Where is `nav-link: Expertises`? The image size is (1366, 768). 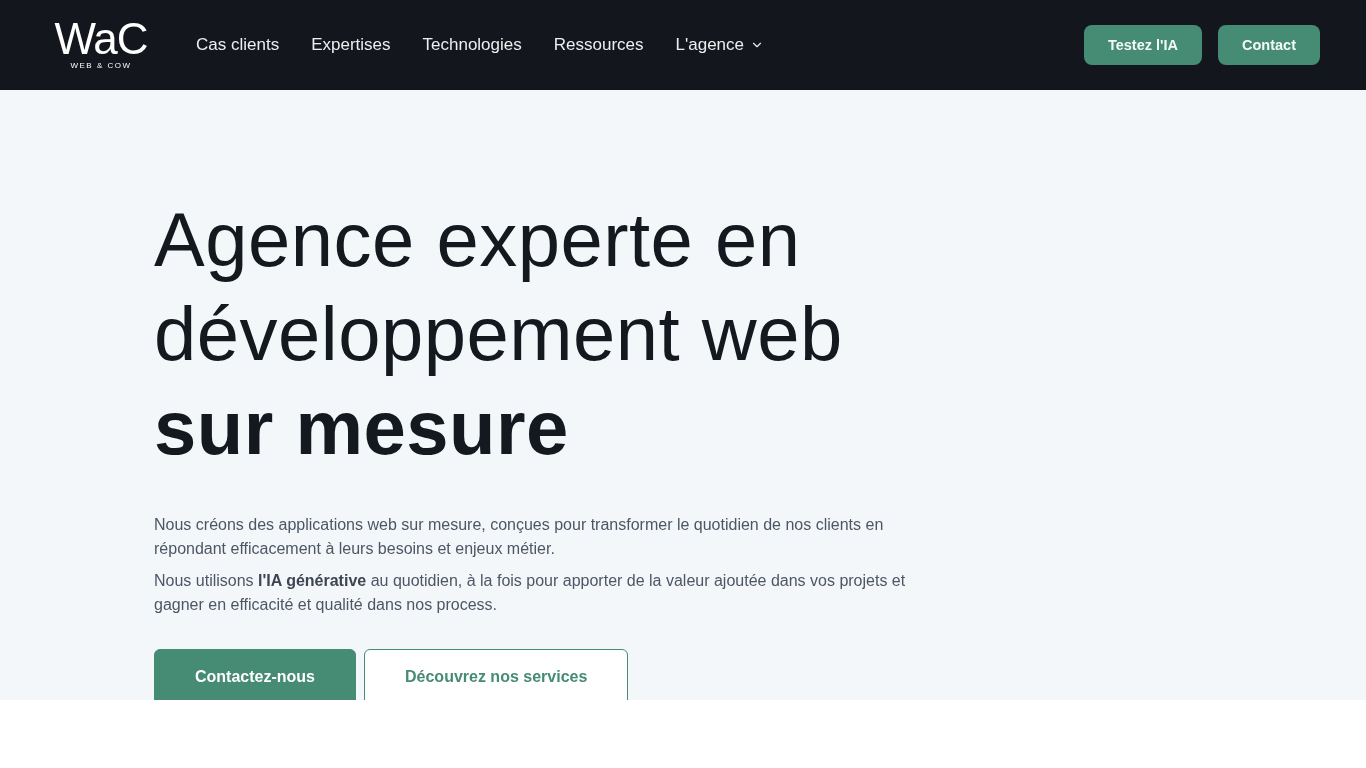
nav-link: Expertises is located at coordinates (351, 45).